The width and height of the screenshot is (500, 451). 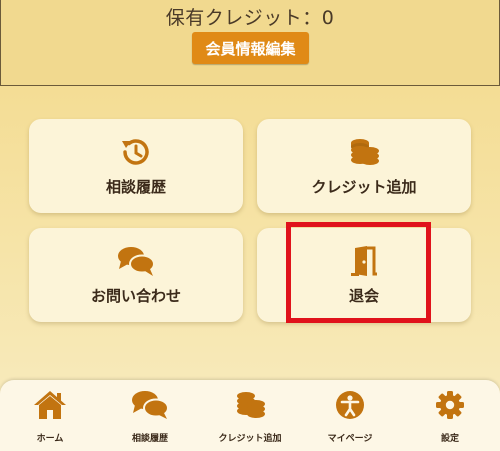 I want to click on nav-mypage-label: マイページ, so click(x=350, y=439).